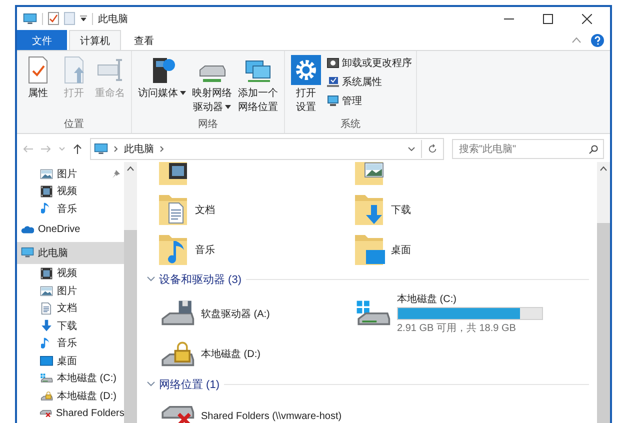  Describe the element at coordinates (306, 70) in the screenshot. I see `settings-icon` at that location.